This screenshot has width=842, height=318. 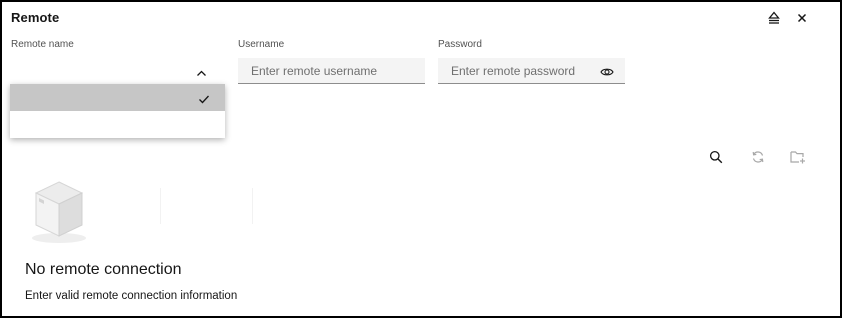 I want to click on empty-box-illustration, so click(x=59, y=213).